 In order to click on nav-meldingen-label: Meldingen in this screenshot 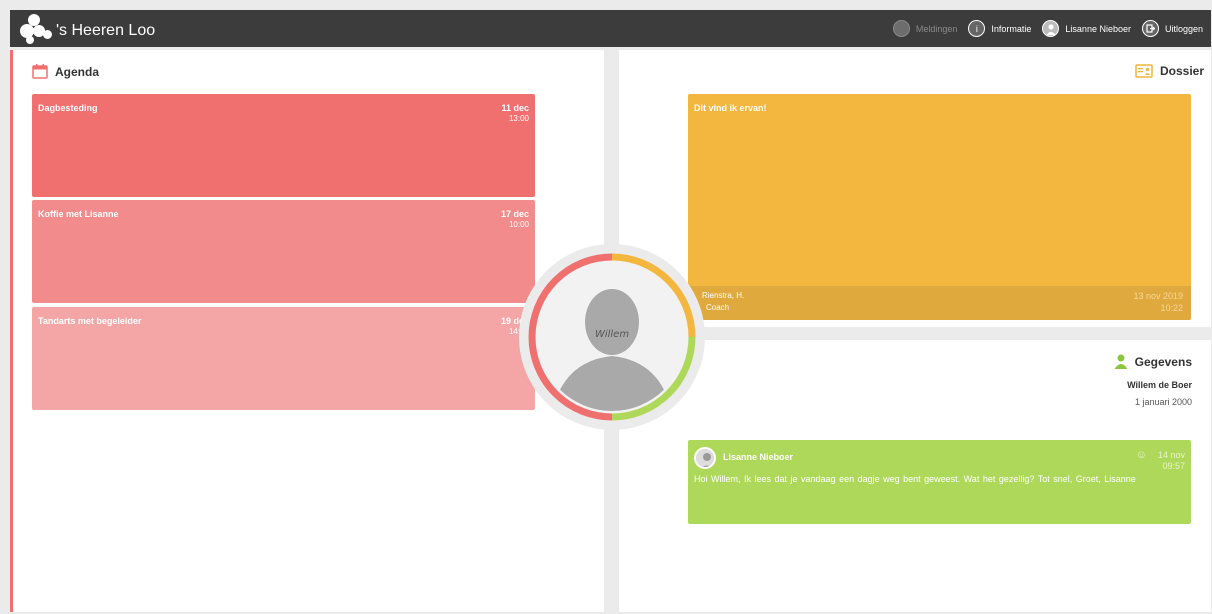, I will do `click(936, 28)`.